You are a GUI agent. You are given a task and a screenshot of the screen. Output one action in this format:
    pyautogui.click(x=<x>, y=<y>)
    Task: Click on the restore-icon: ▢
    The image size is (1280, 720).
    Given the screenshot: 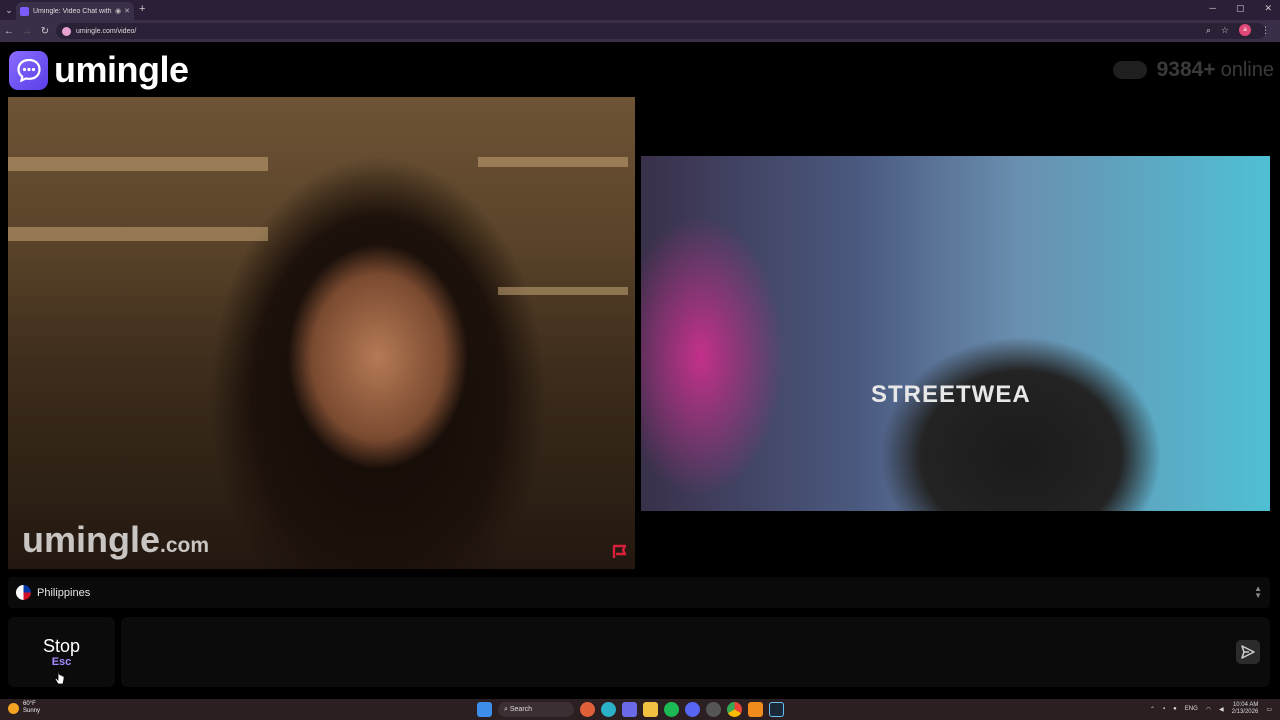 What is the action you would take?
    pyautogui.click(x=1240, y=8)
    